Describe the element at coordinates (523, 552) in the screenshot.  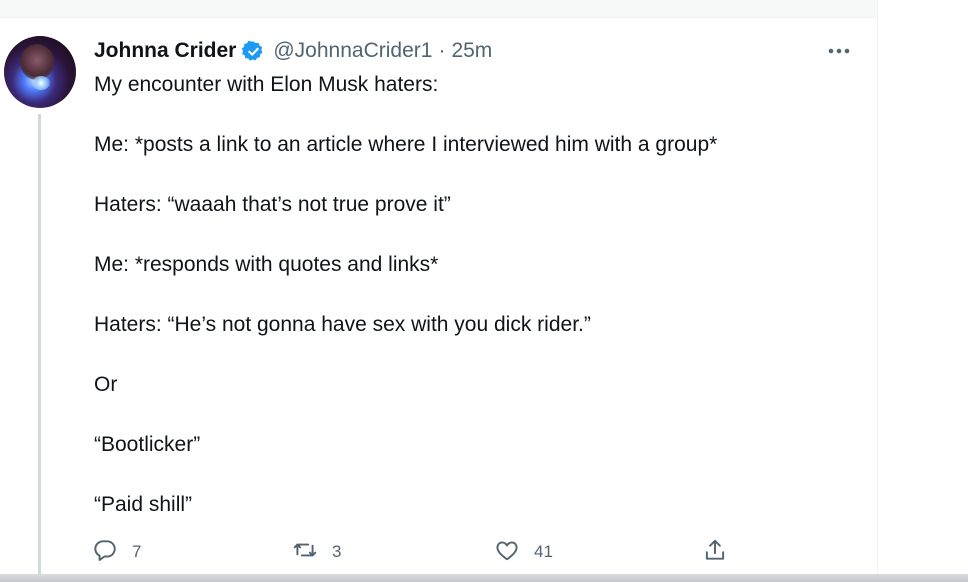
I see `like-button: 41` at that location.